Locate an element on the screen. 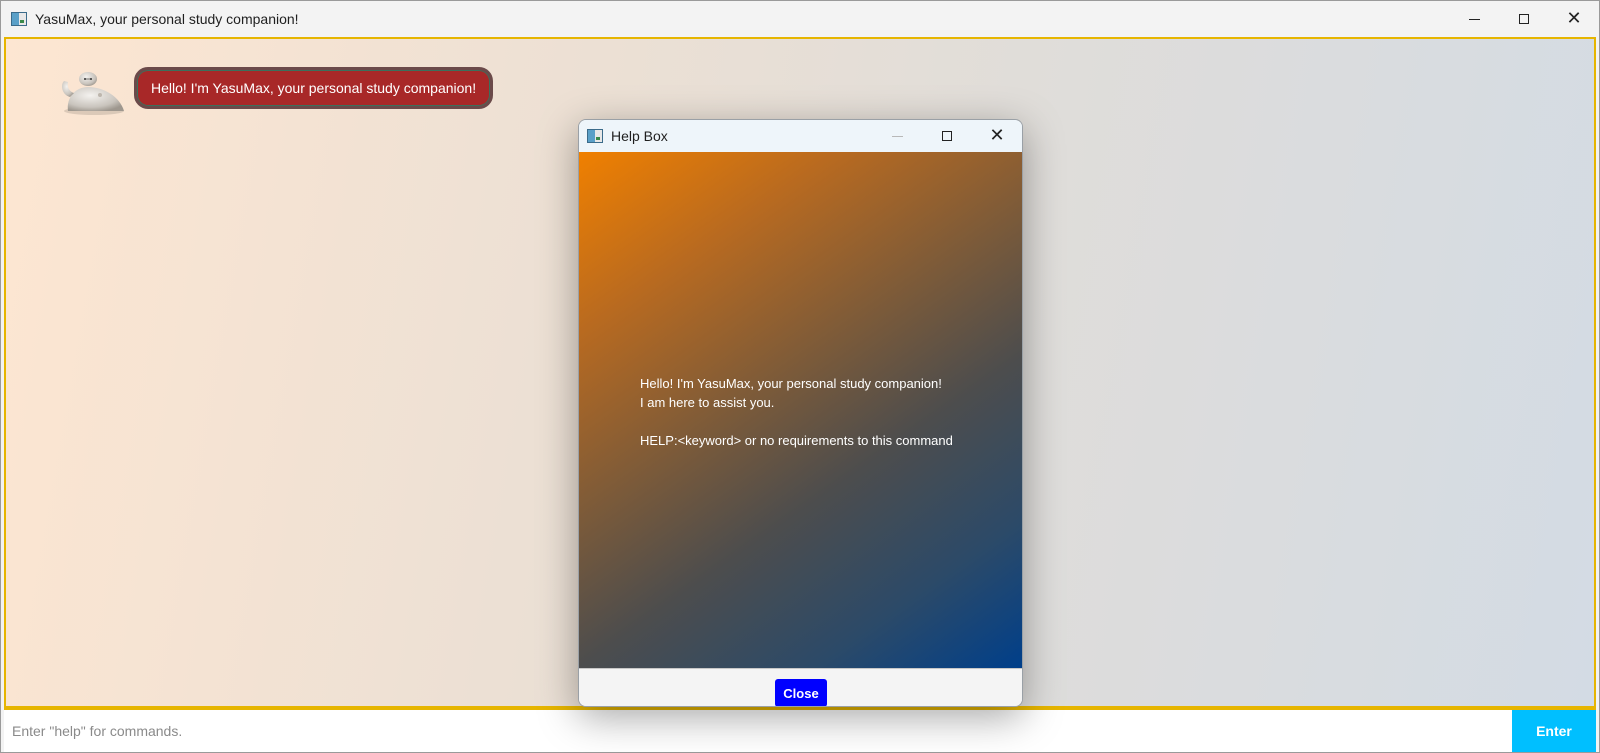 The image size is (1600, 753). window-controls: ✕ is located at coordinates (1524, 19).